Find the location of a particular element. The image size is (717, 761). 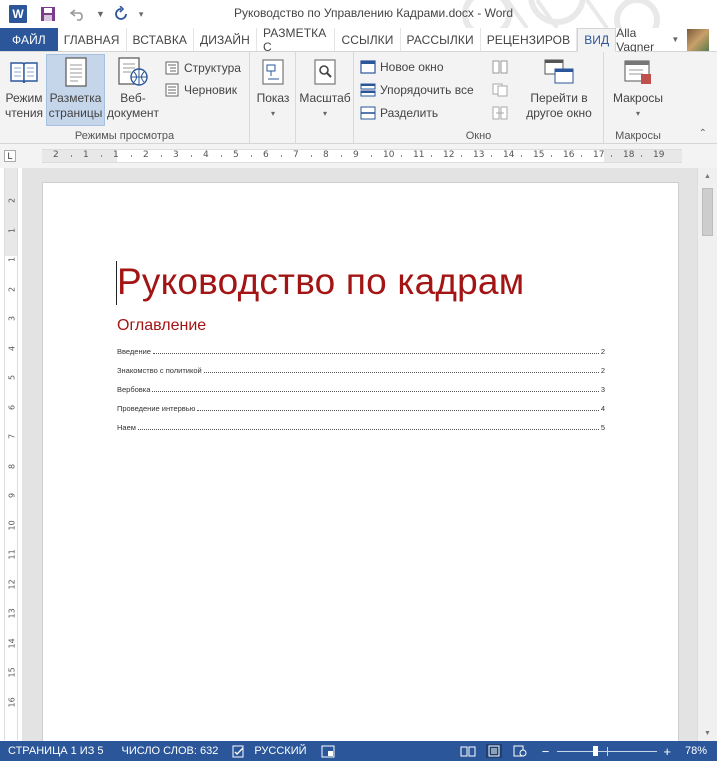

arrange-all-icon is located at coordinates (368, 90).